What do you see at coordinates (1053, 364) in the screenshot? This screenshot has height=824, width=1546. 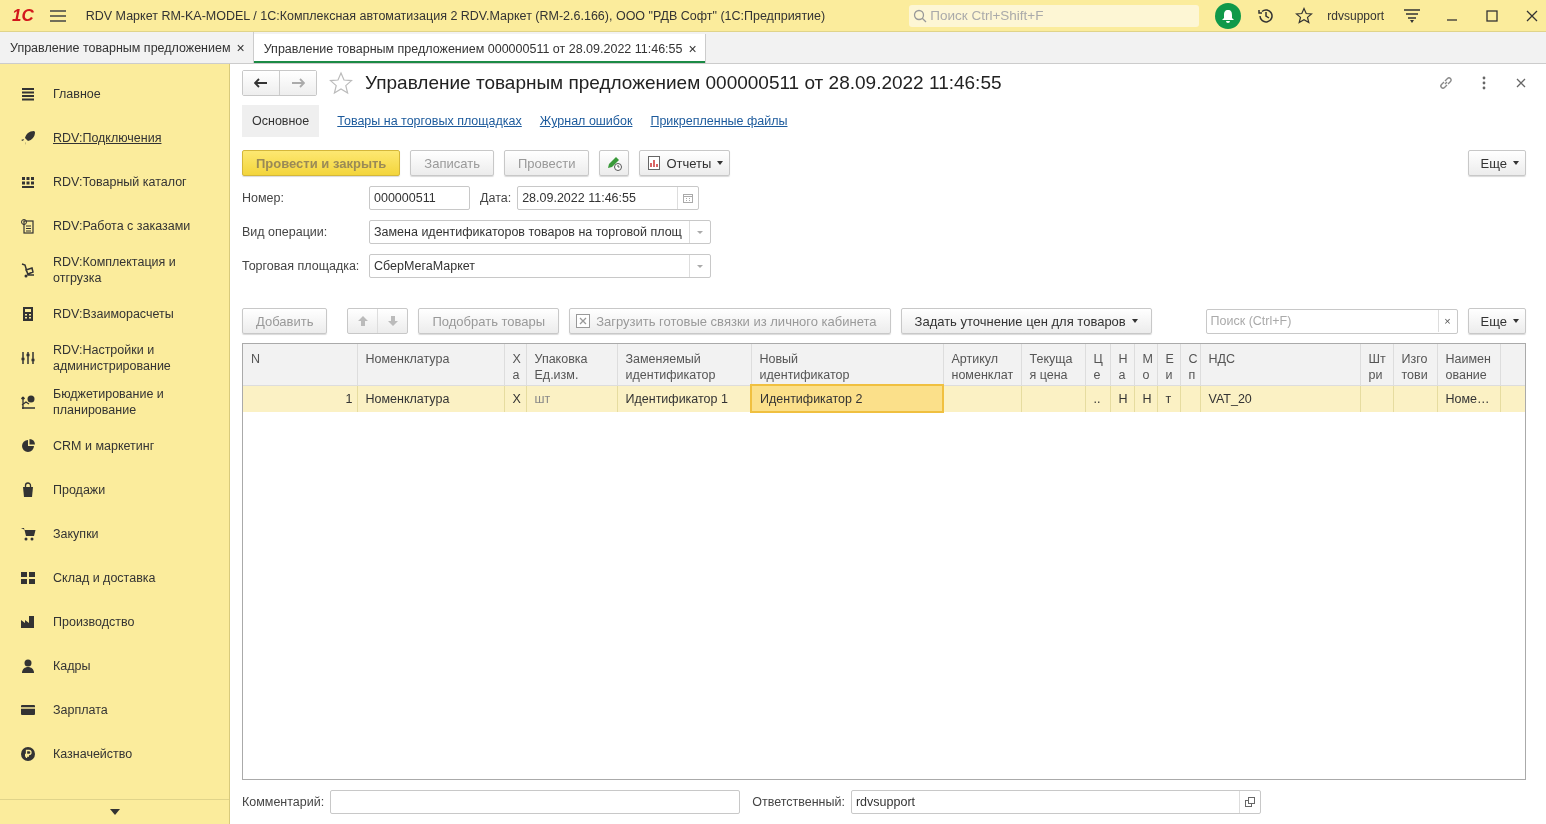 I see `column-header: Текуща я цена` at bounding box center [1053, 364].